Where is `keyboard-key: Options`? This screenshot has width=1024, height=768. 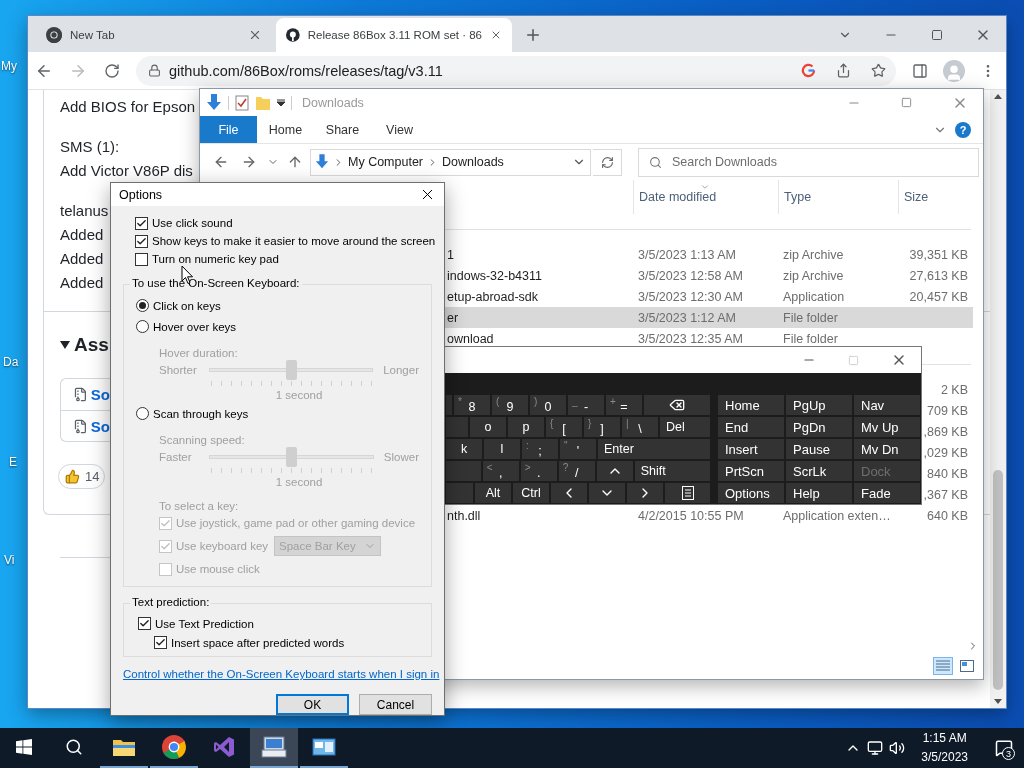 keyboard-key: Options is located at coordinates (751, 493).